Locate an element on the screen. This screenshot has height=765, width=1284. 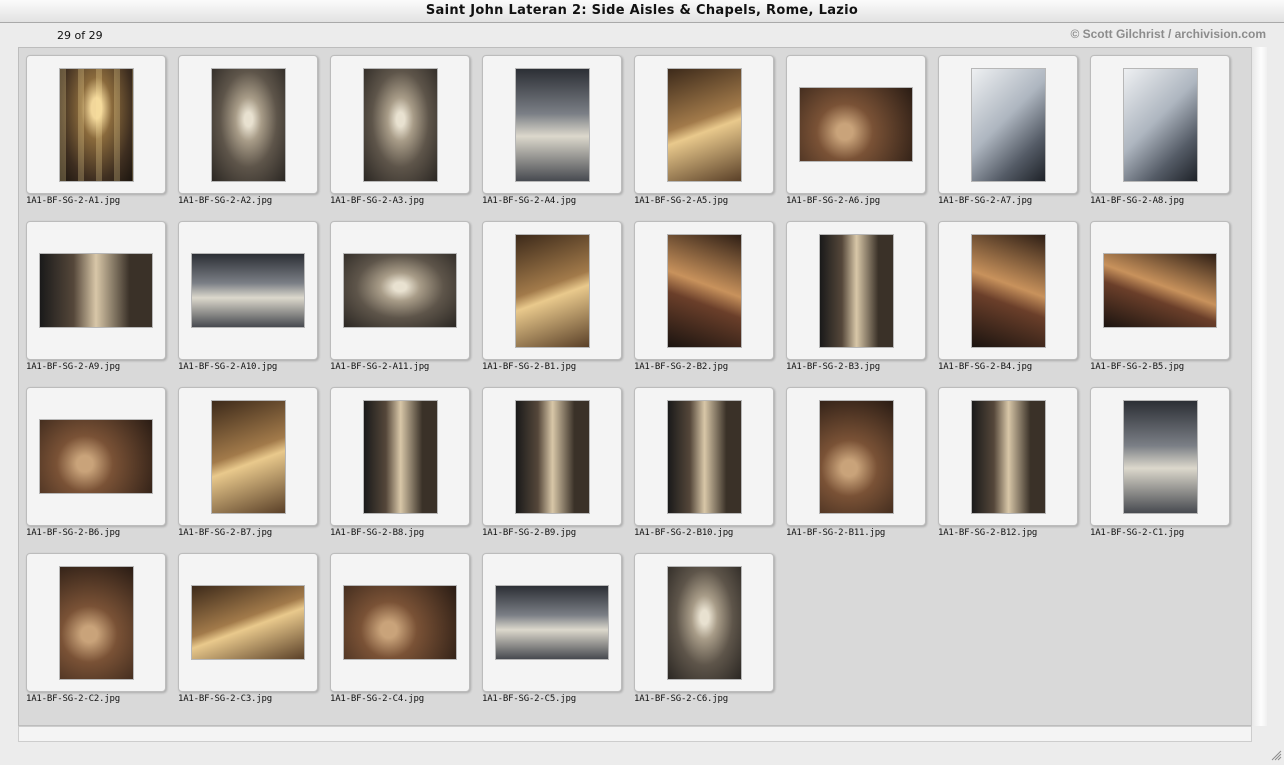
thumbnail-item: 1A1-BF-SG-2-C1.jpg is located at coordinates (1156, 459).